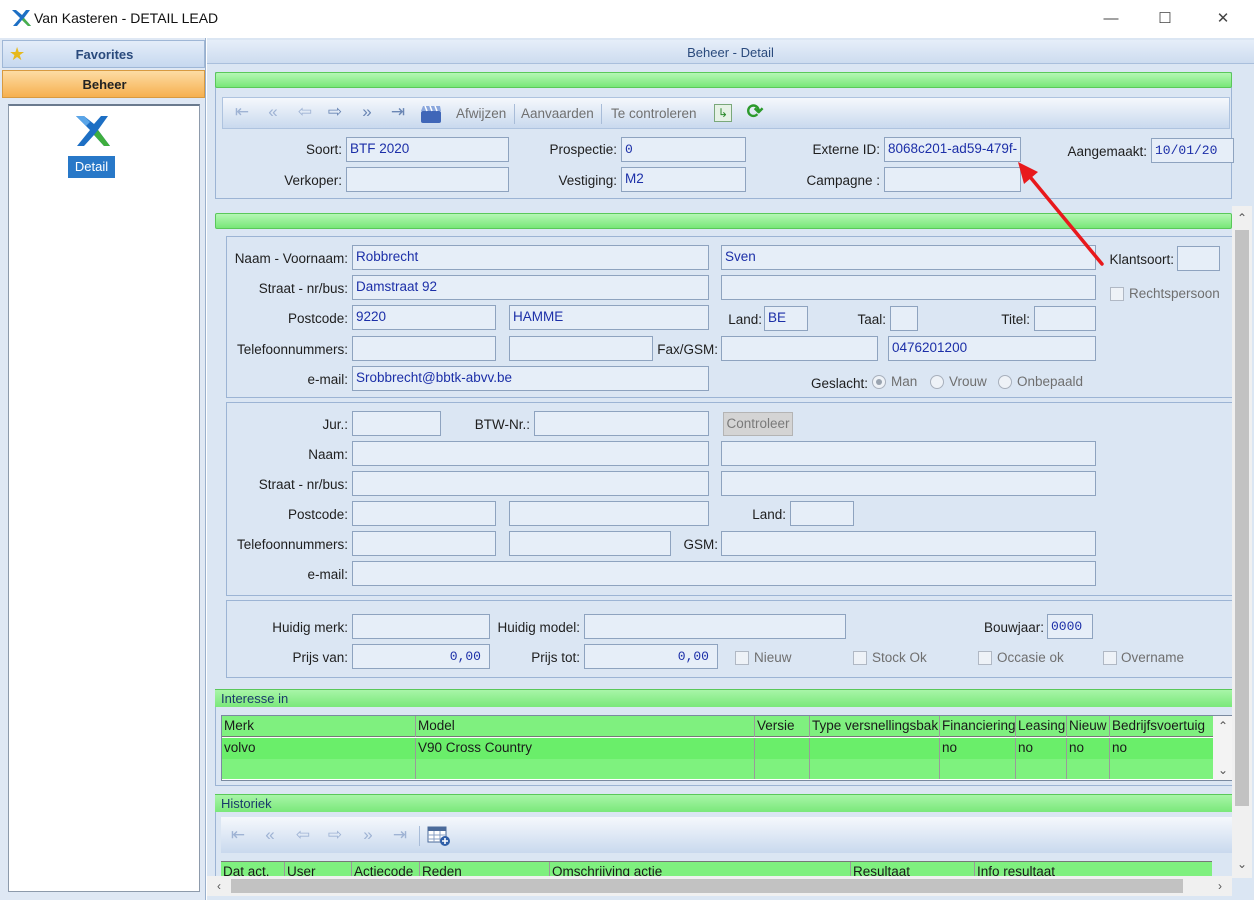  I want to click on company-telefoon1-field, so click(424, 543).